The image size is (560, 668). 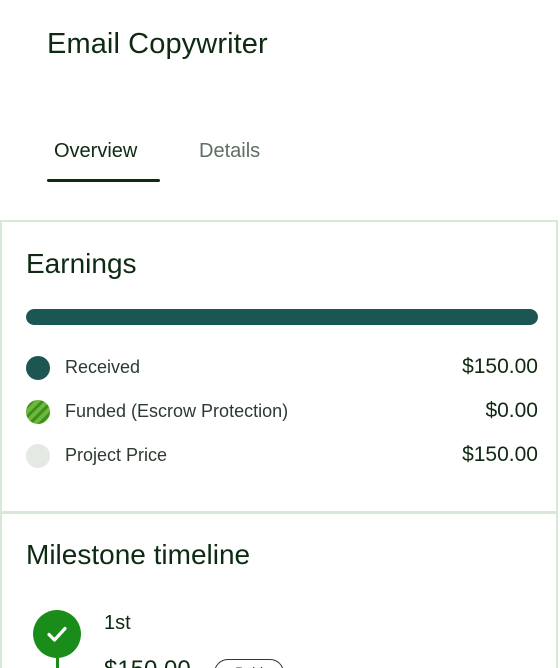 I want to click on status-badge: Paid, so click(x=249, y=663).